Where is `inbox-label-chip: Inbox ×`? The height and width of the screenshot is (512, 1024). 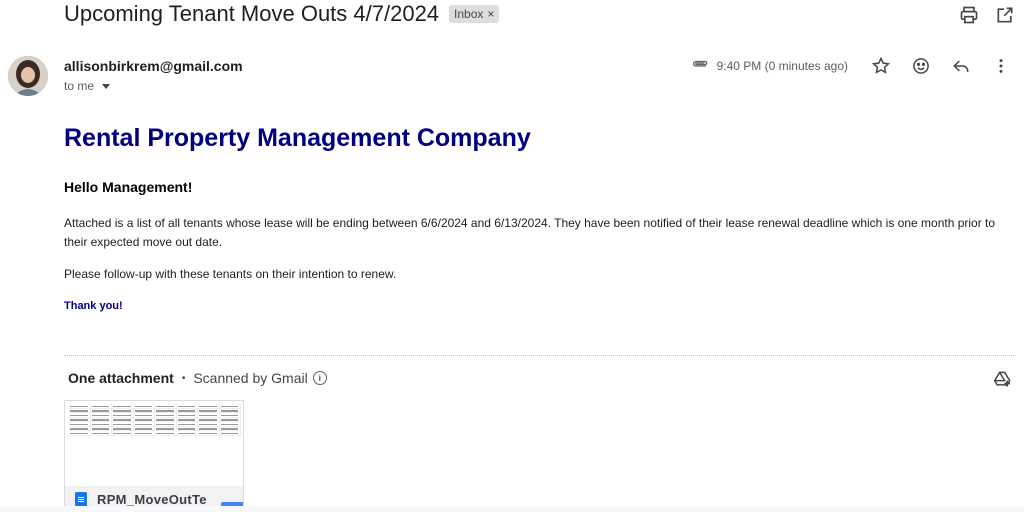 inbox-label-chip: Inbox × is located at coordinates (474, 14).